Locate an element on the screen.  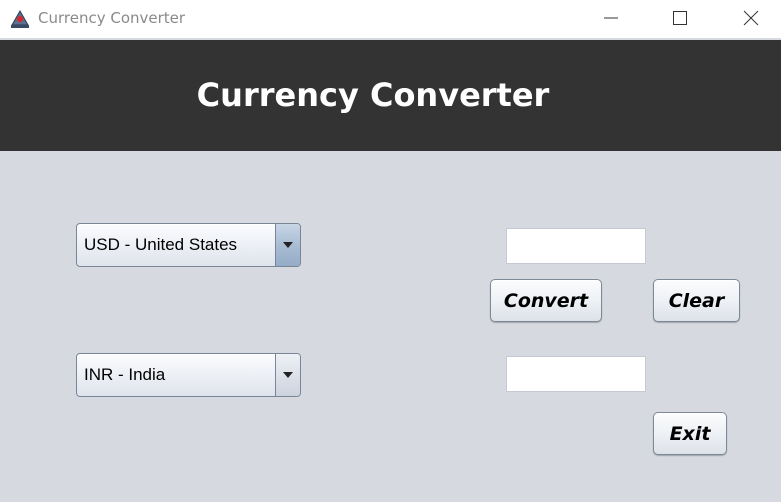
minimize-icon is located at coordinates (611, 18).